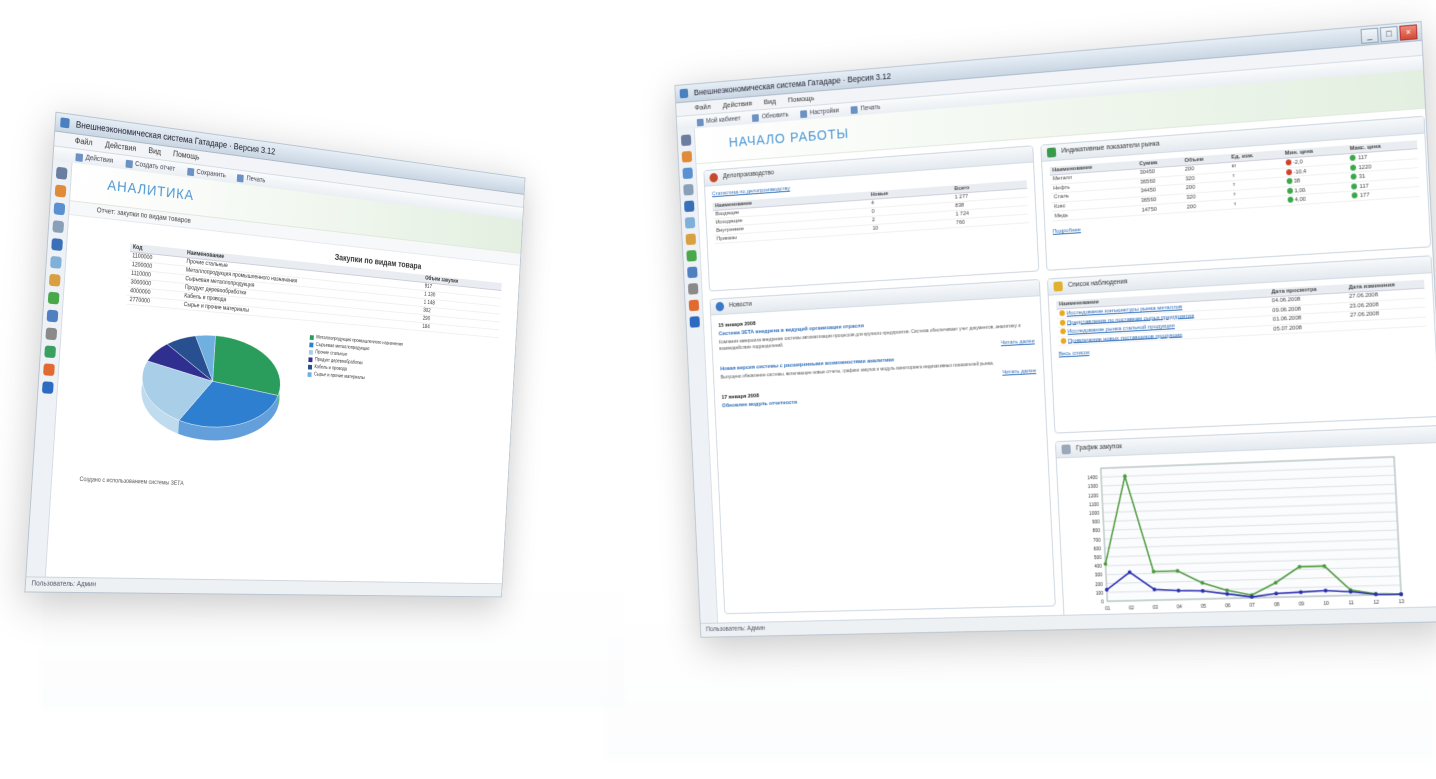 This screenshot has height=779, width=1436. What do you see at coordinates (1408, 32) in the screenshot?
I see `close-button: ×` at bounding box center [1408, 32].